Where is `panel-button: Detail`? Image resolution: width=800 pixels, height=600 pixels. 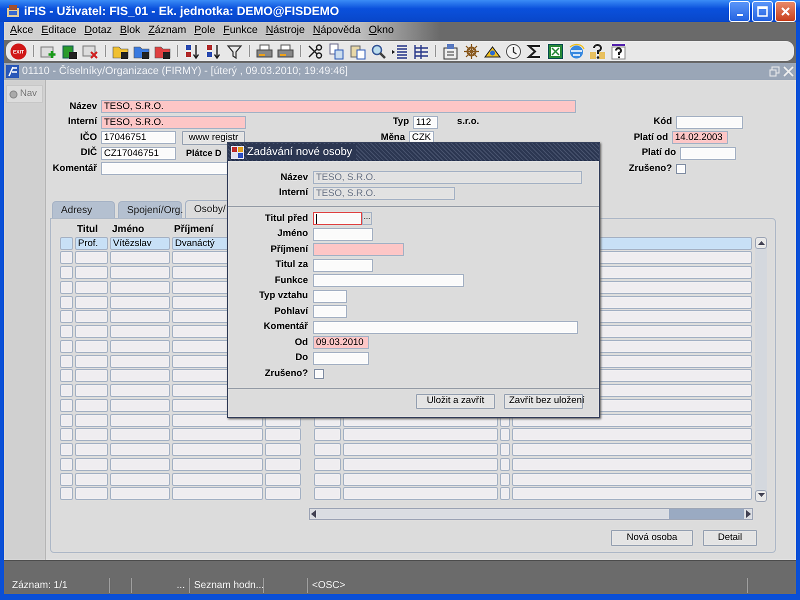
panel-button: Detail is located at coordinates (730, 538).